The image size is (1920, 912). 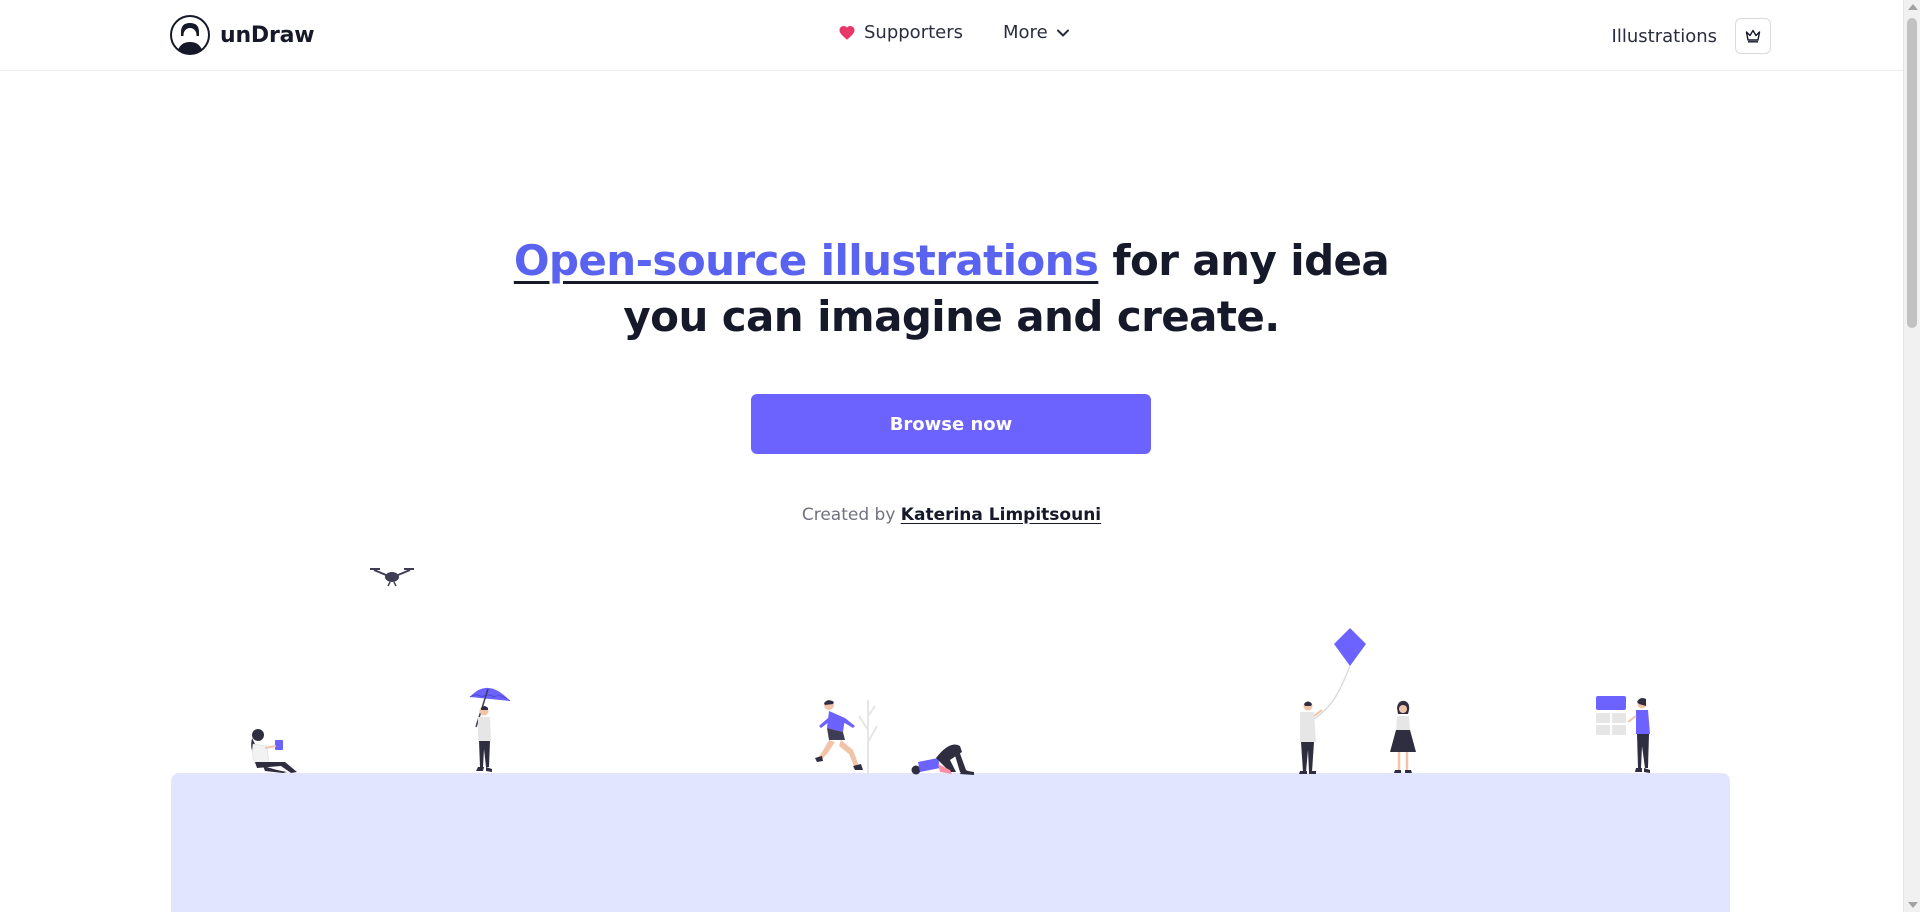 I want to click on heart-icon, so click(x=847, y=32).